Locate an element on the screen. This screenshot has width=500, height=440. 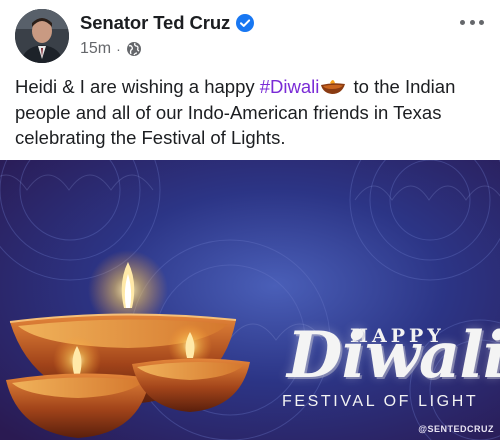
post-meta: 15m · is located at coordinates (111, 49).